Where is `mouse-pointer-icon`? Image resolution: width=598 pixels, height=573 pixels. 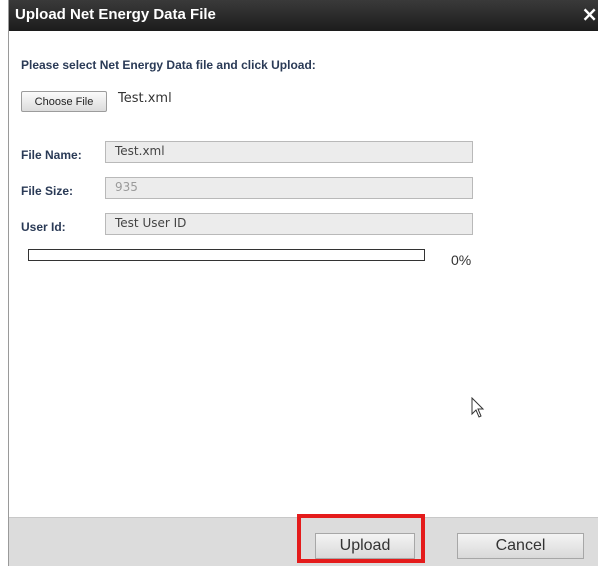 mouse-pointer-icon is located at coordinates (478, 407).